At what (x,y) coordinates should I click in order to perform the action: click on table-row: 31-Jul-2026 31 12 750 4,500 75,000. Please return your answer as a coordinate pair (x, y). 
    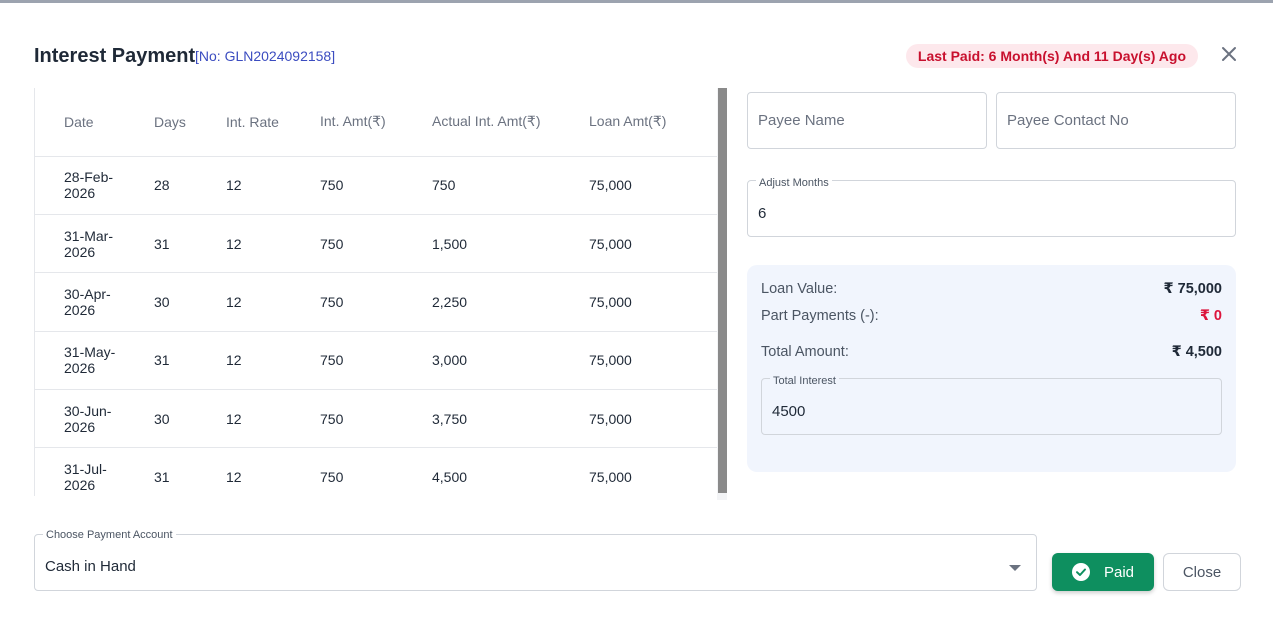
    Looking at the image, I should click on (376, 471).